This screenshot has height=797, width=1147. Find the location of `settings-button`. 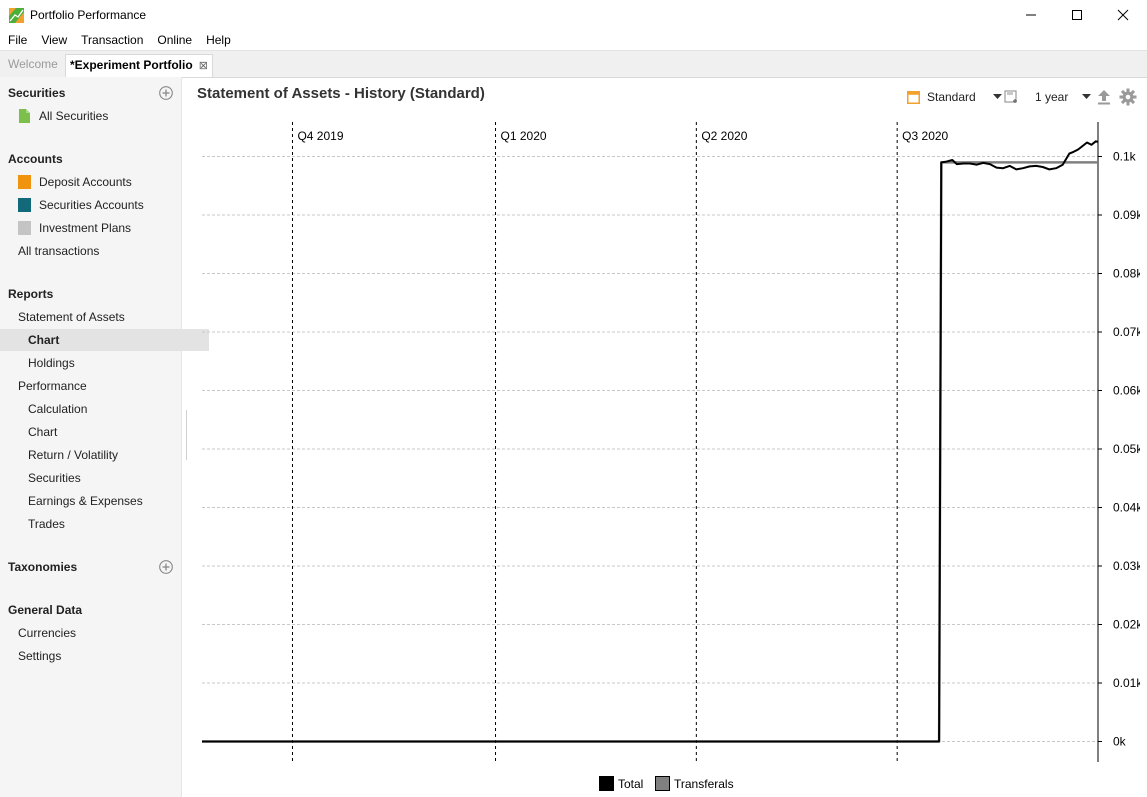

settings-button is located at coordinates (1128, 97).